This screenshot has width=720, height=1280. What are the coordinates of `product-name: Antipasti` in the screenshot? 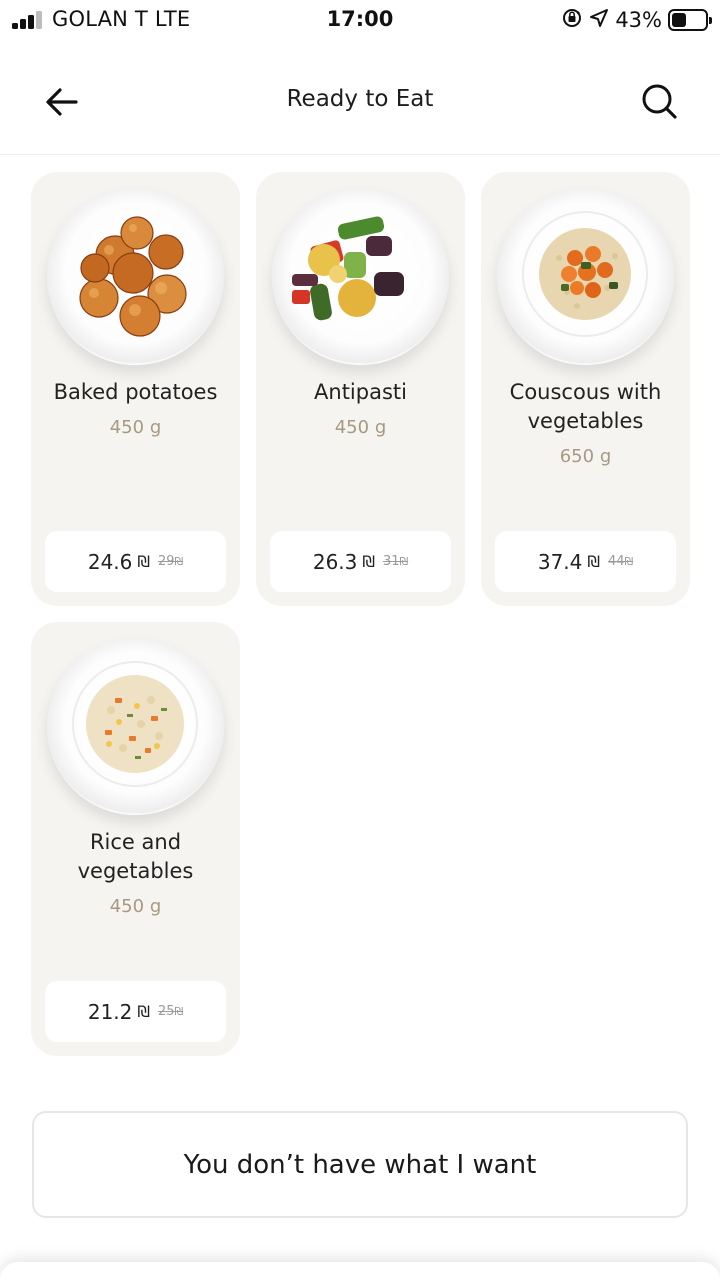 It's located at (360, 392).